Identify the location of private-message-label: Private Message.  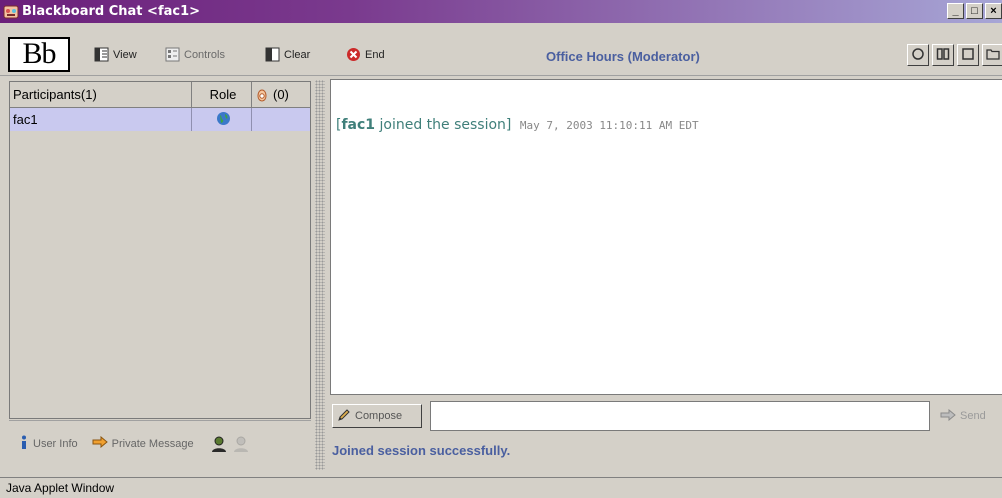
(152, 443).